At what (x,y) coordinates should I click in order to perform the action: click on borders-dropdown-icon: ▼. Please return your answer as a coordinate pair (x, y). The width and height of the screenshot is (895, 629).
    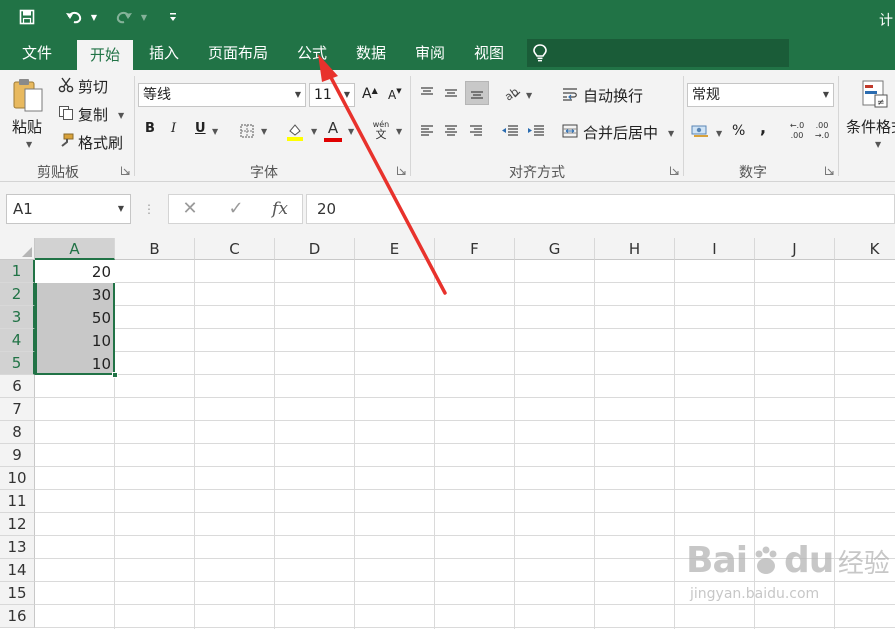
    Looking at the image, I should click on (264, 131).